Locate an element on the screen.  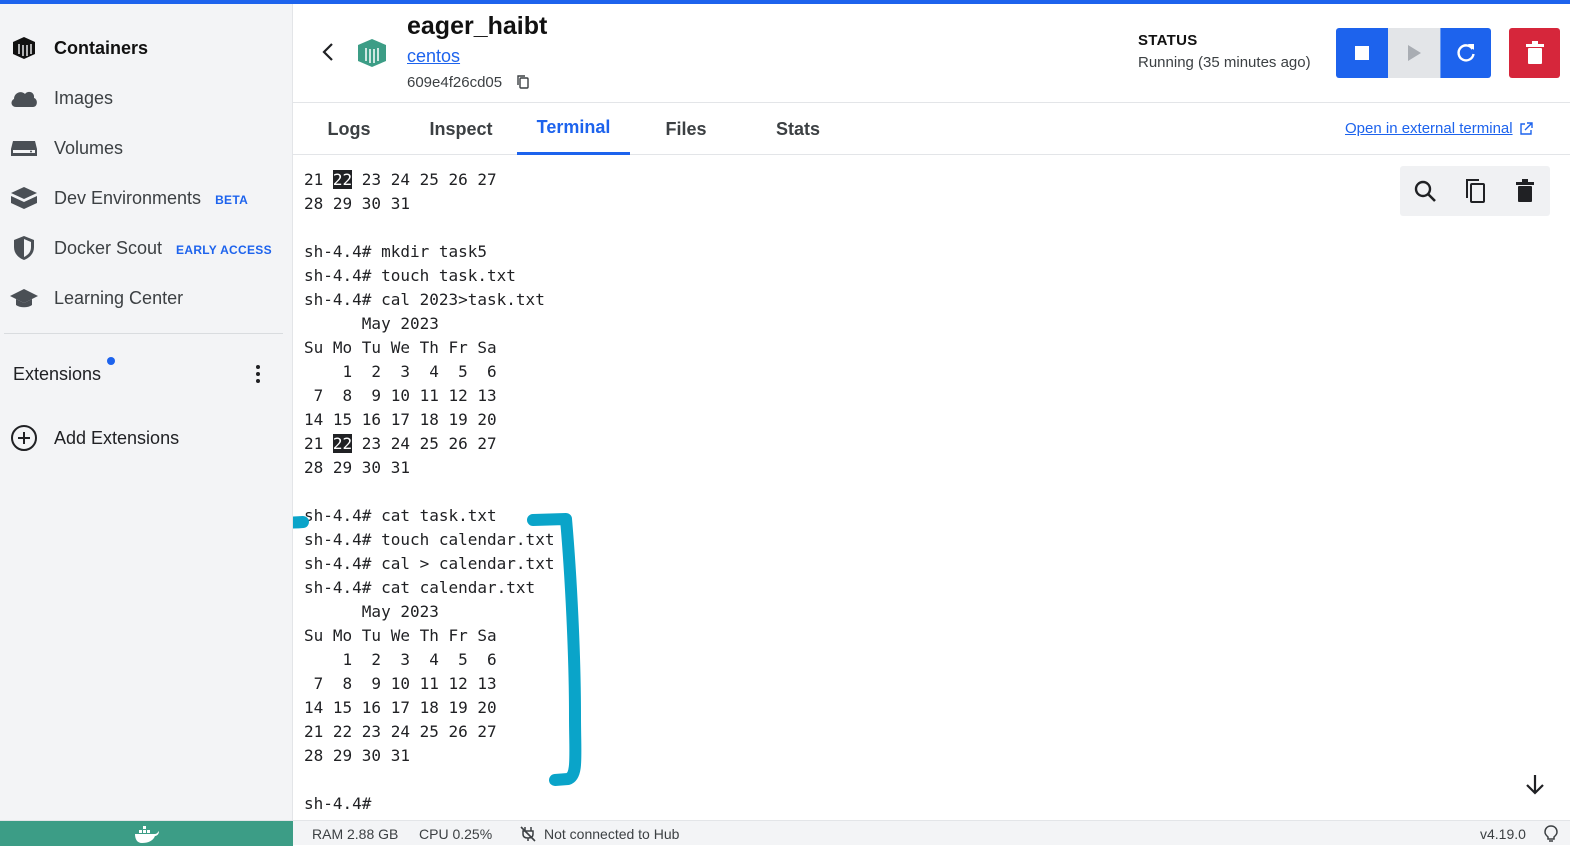
search-button is located at coordinates (1425, 191).